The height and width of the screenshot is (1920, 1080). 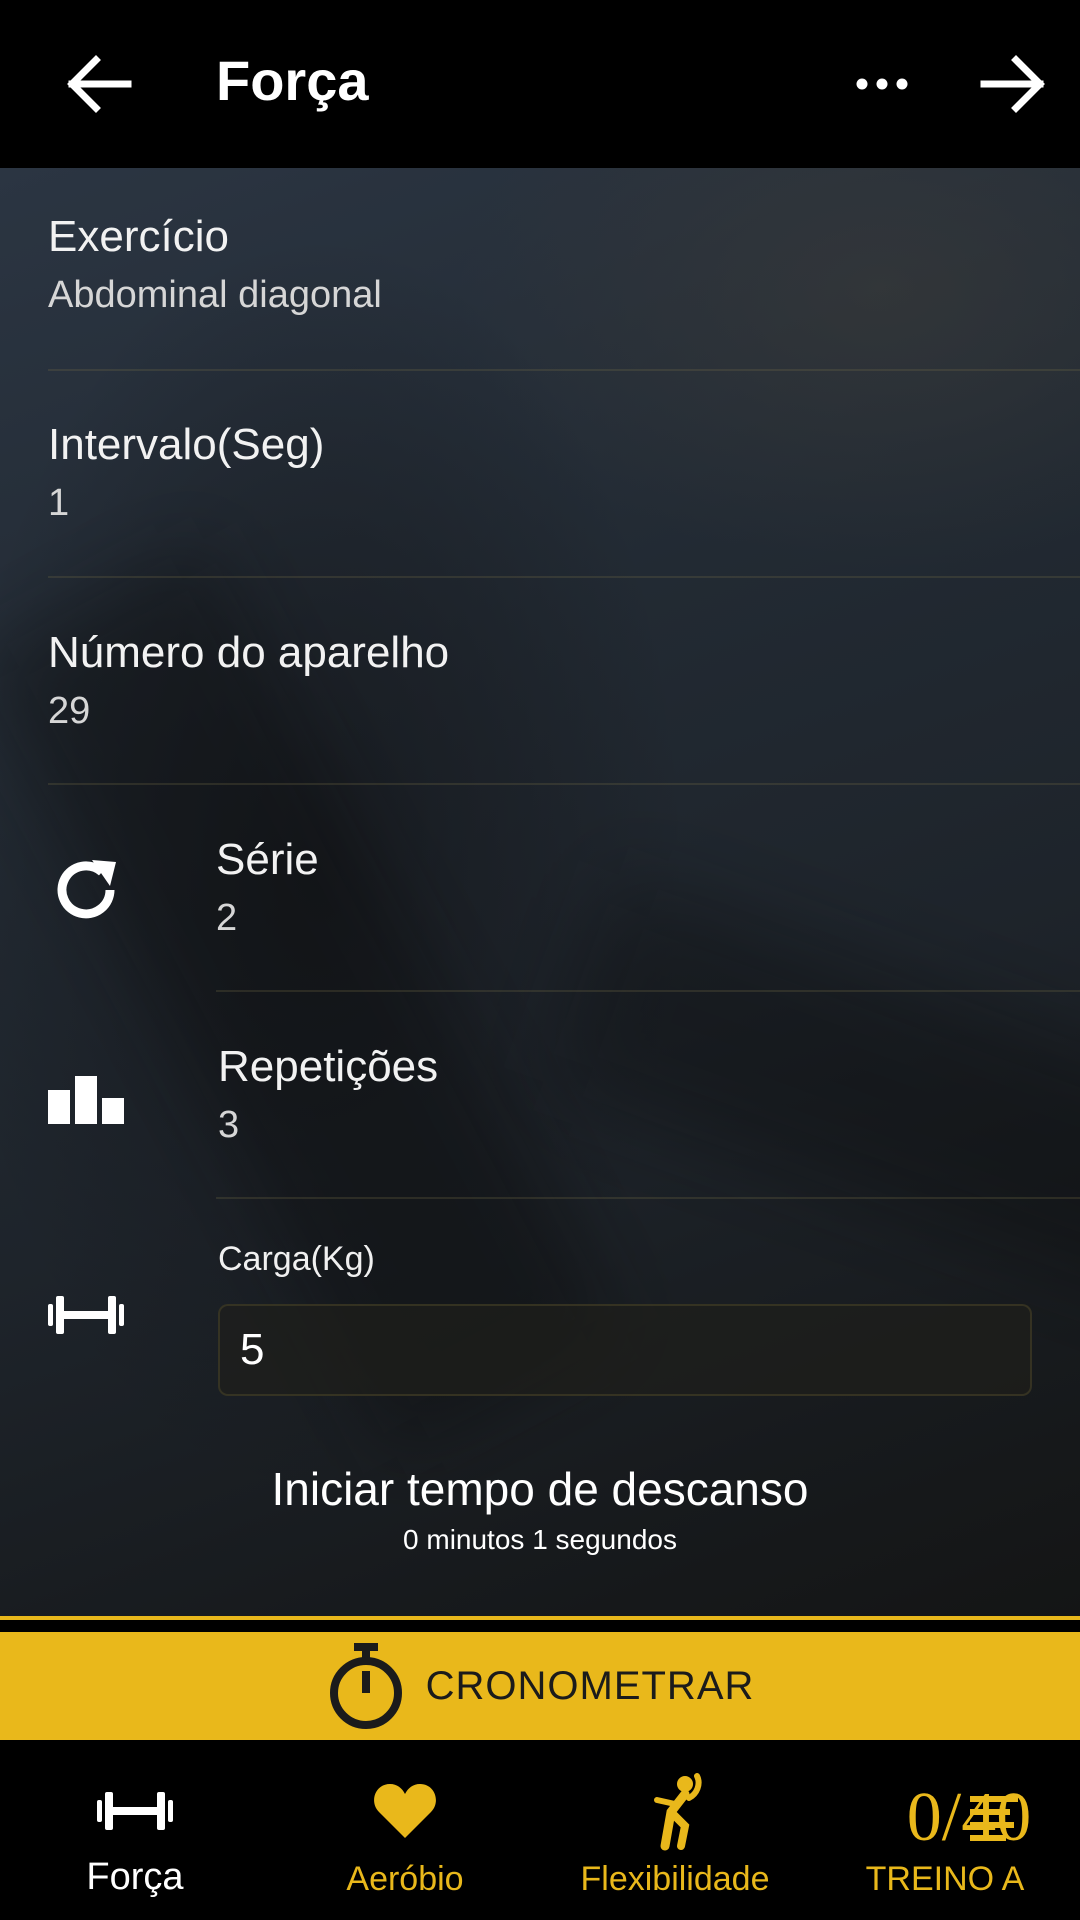 I want to click on series-label: Série, so click(x=267, y=859).